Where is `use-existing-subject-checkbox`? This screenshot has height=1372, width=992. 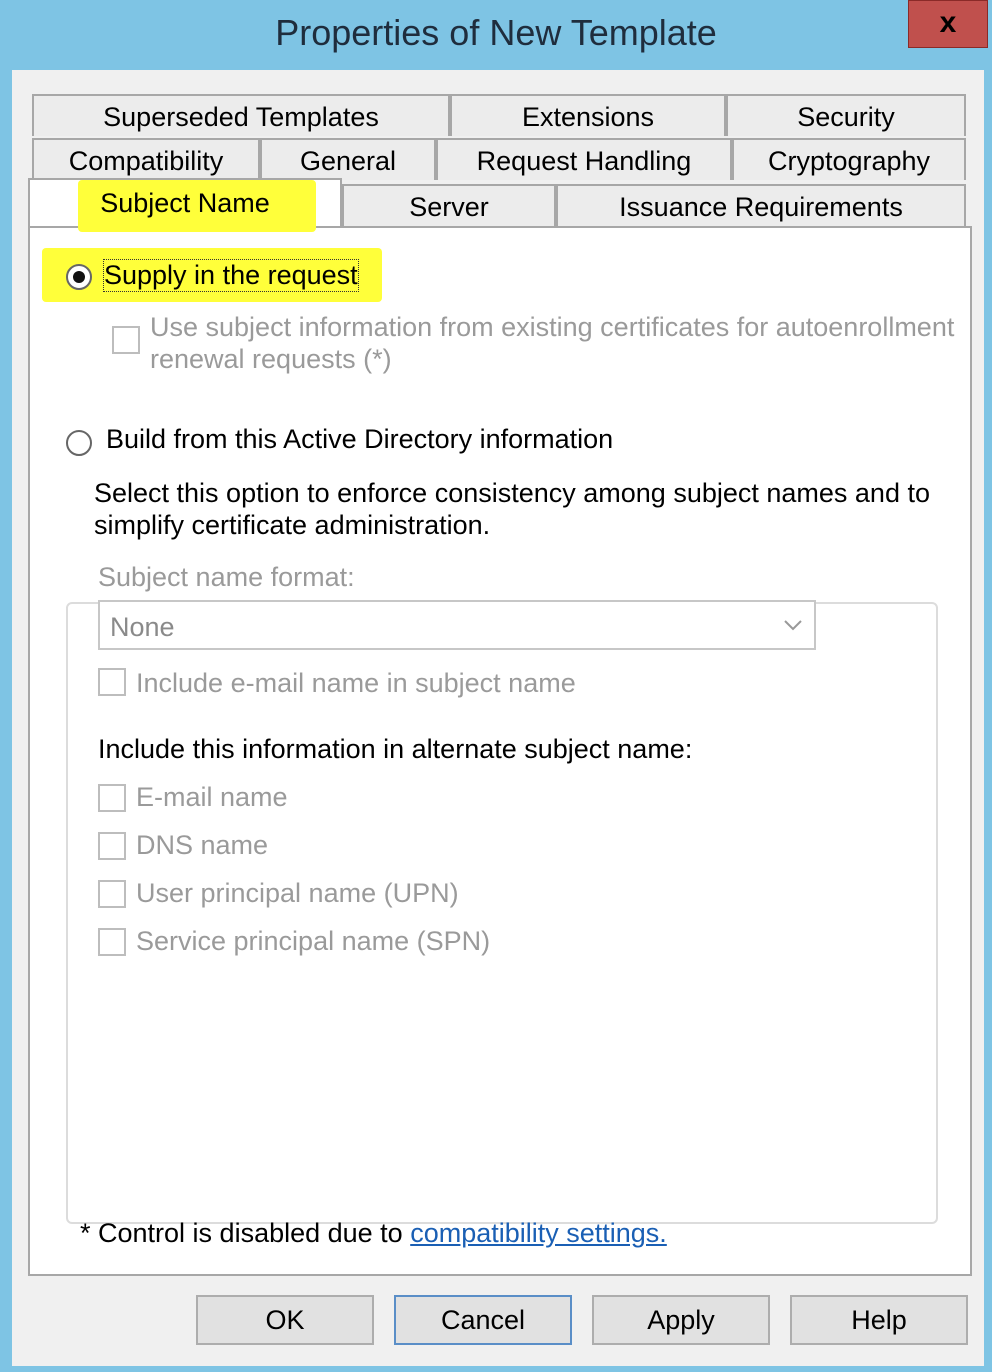 use-existing-subject-checkbox is located at coordinates (126, 340).